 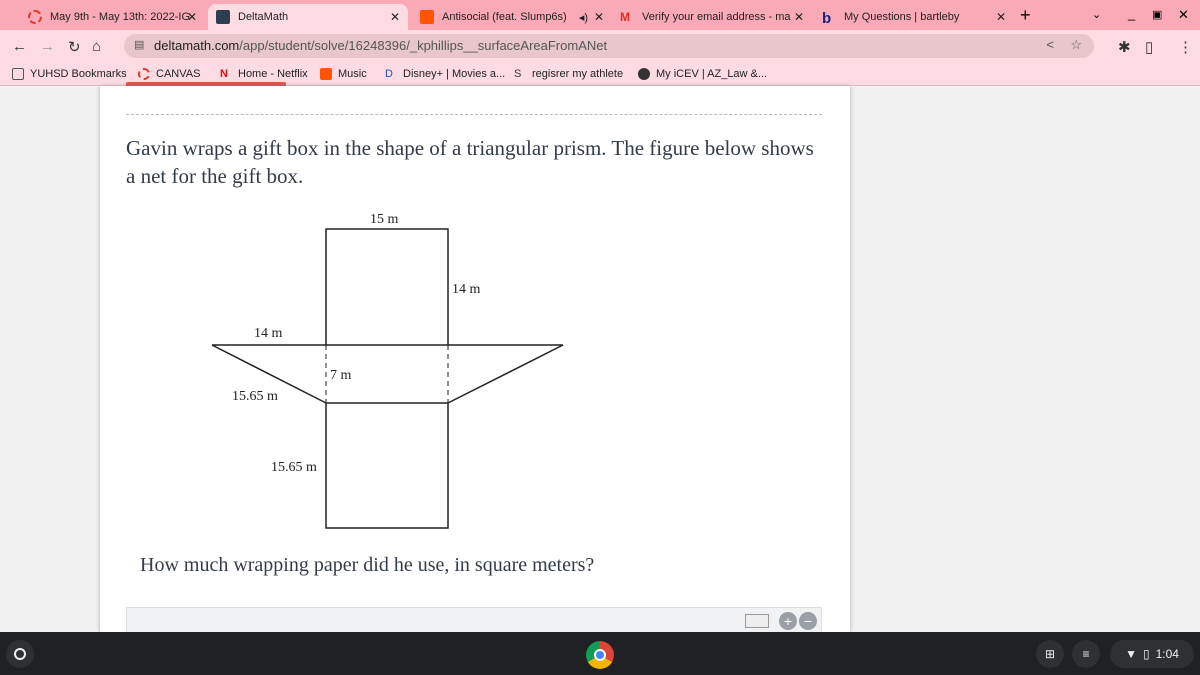 I want to click on extensions-icon: ✱, so click(x=1124, y=47).